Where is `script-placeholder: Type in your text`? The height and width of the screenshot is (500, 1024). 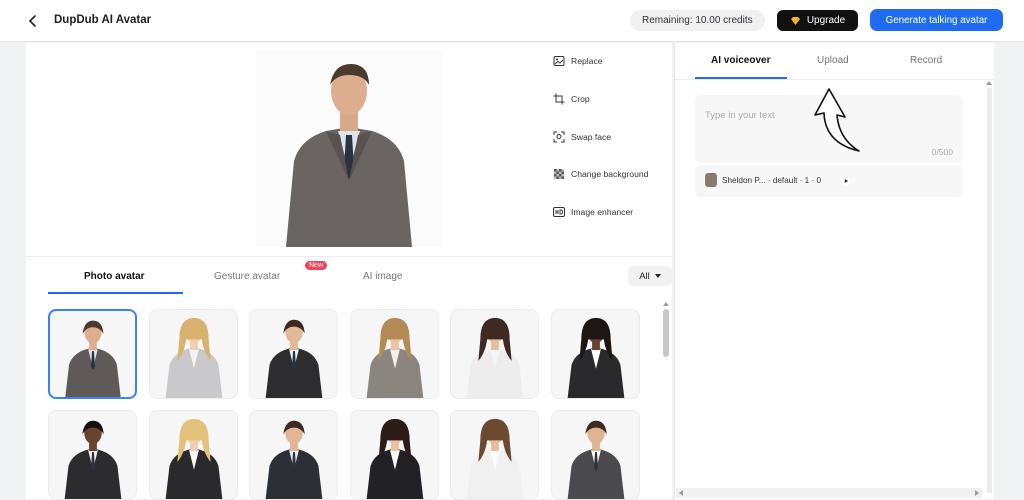 script-placeholder: Type in your text is located at coordinates (740, 115).